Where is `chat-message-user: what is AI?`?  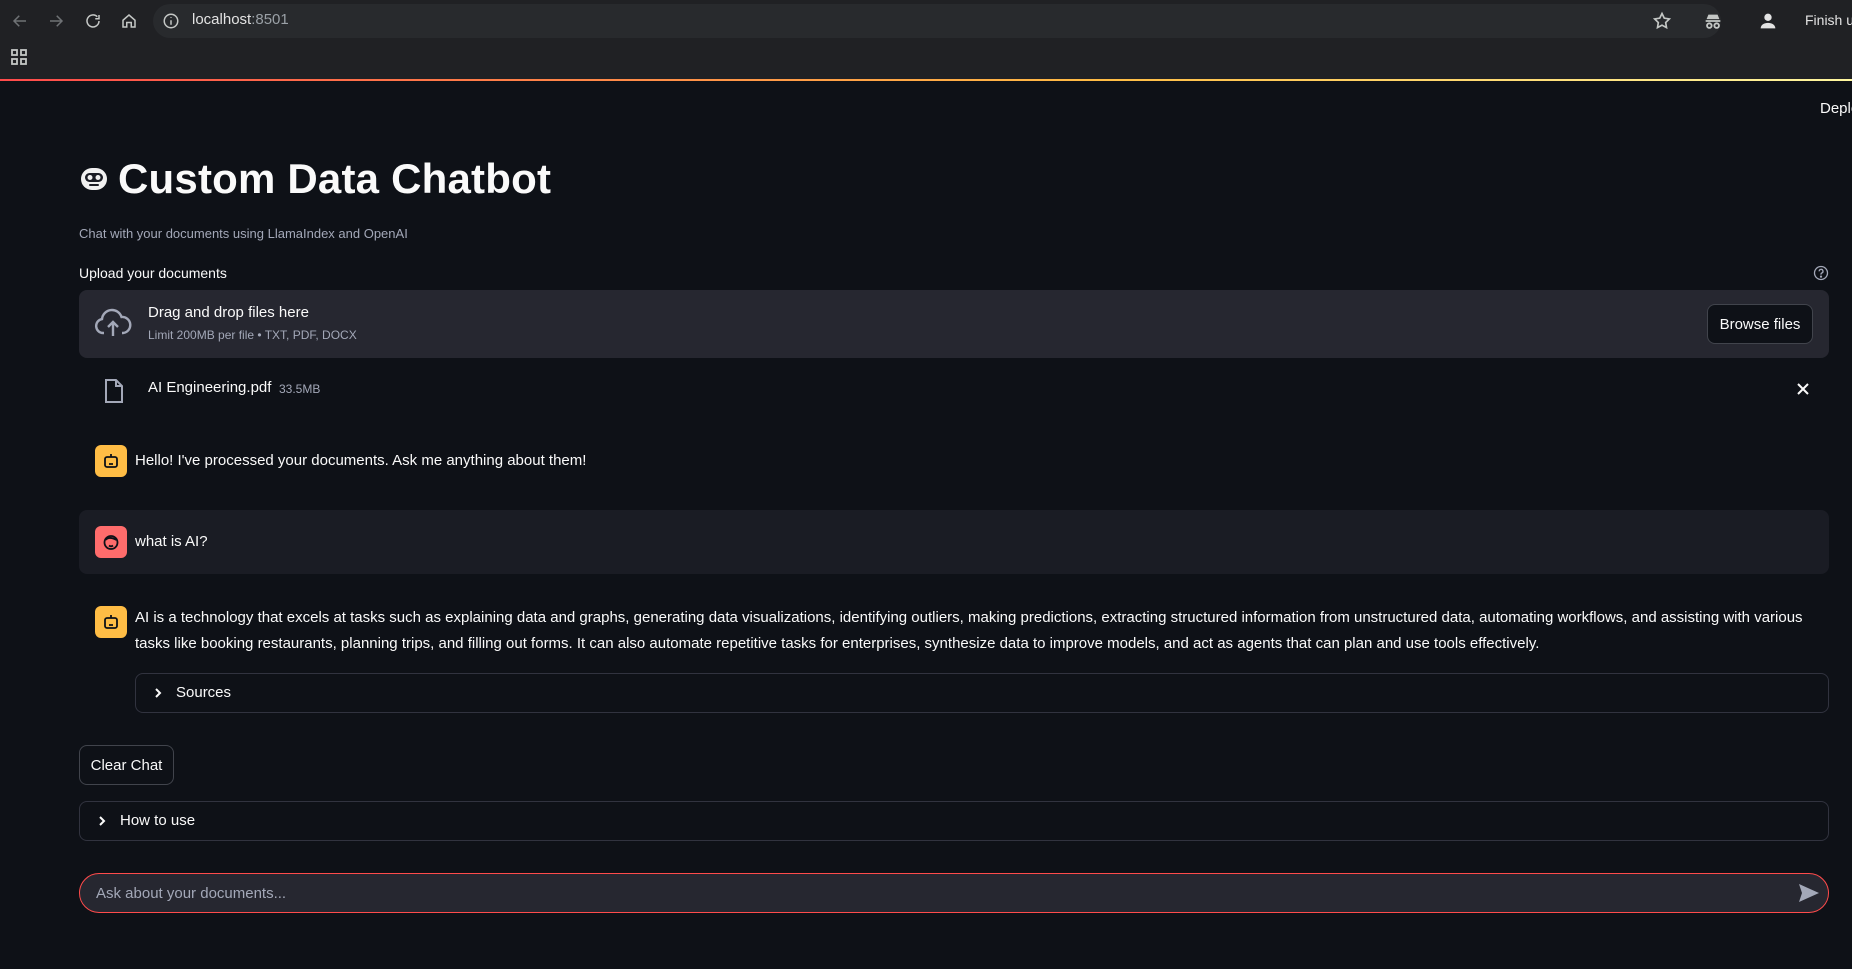
chat-message-user: what is AI? is located at coordinates (171, 541).